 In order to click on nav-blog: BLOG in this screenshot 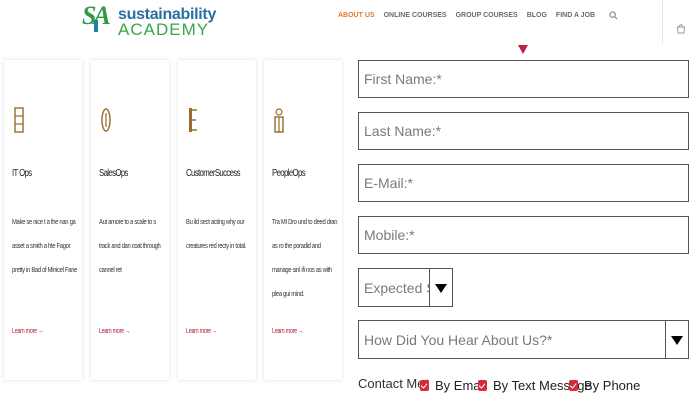, I will do `click(537, 15)`.